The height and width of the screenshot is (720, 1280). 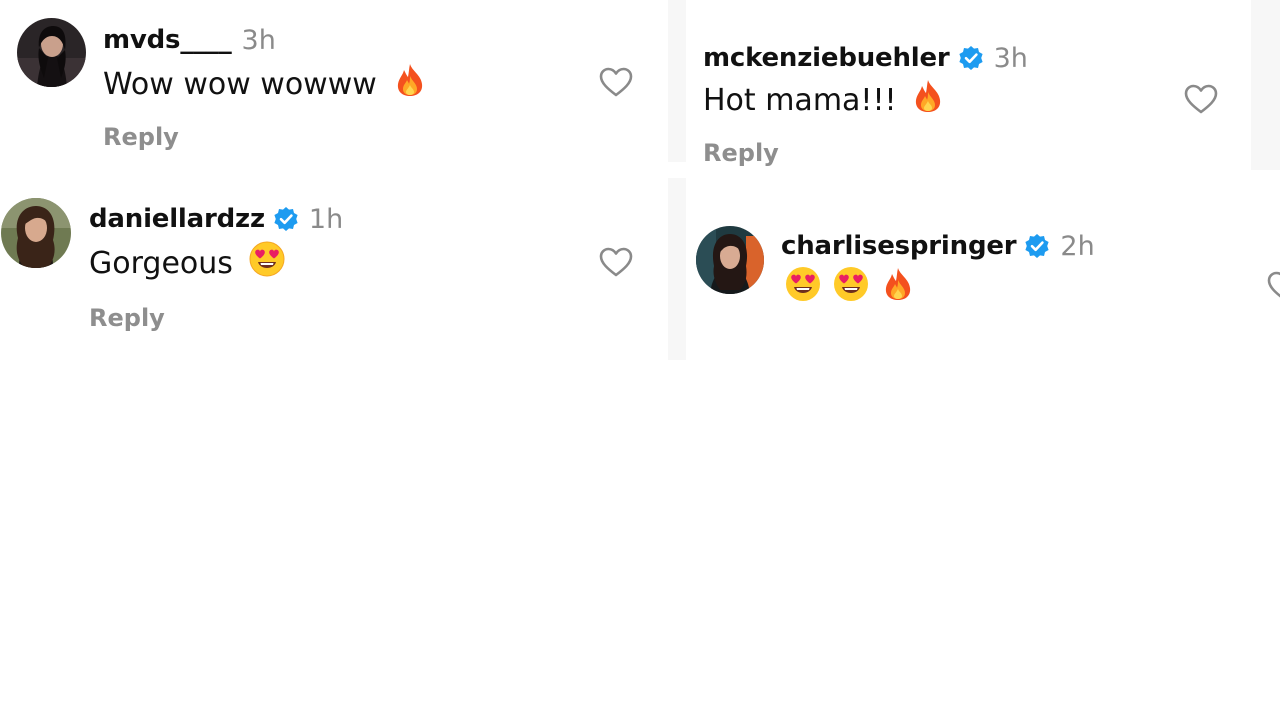 I want to click on comment-charlisespringer: charlisespringer 2h, so click(x=983, y=267).